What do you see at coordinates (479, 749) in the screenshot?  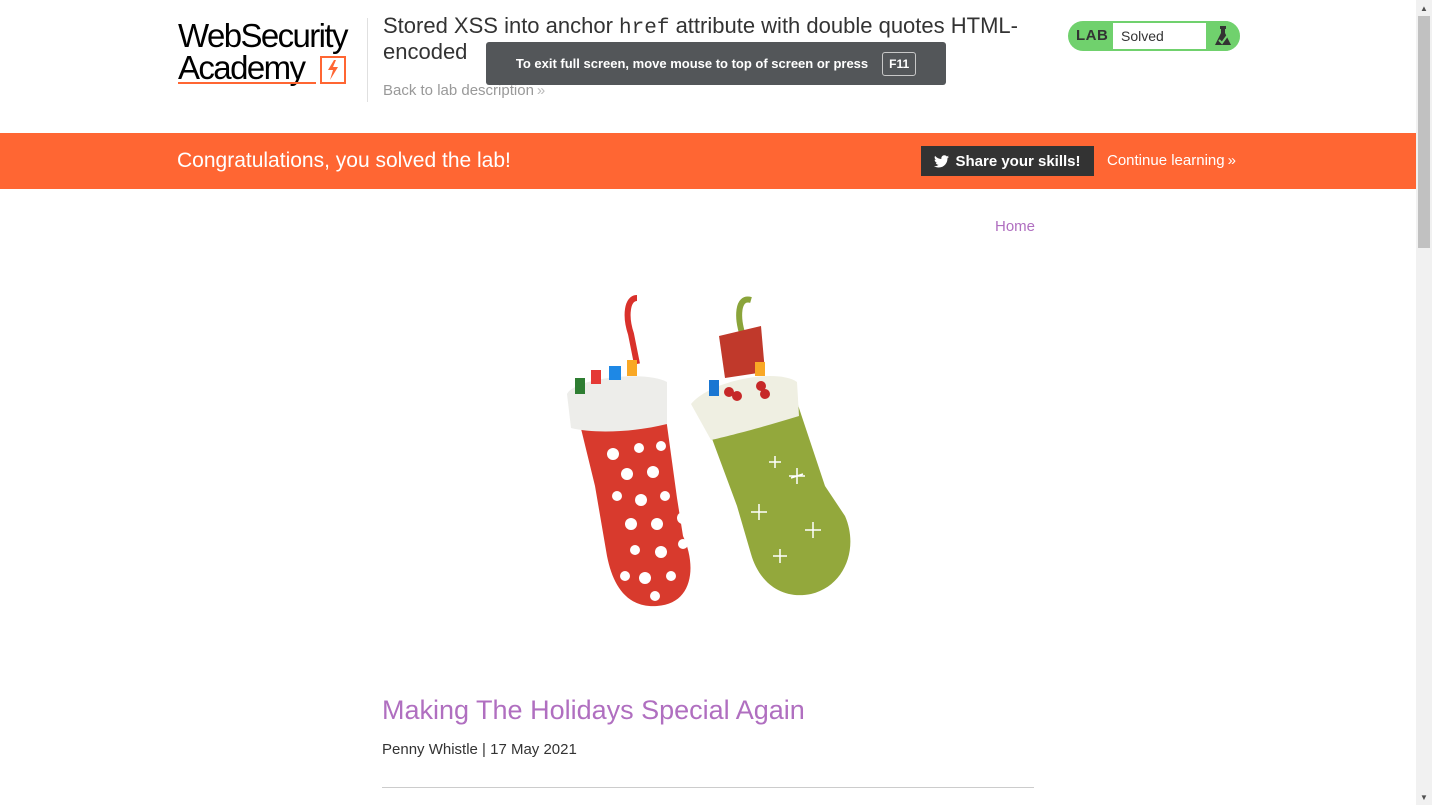 I see `post-meta: Penny Whistle | 17 May 2021` at bounding box center [479, 749].